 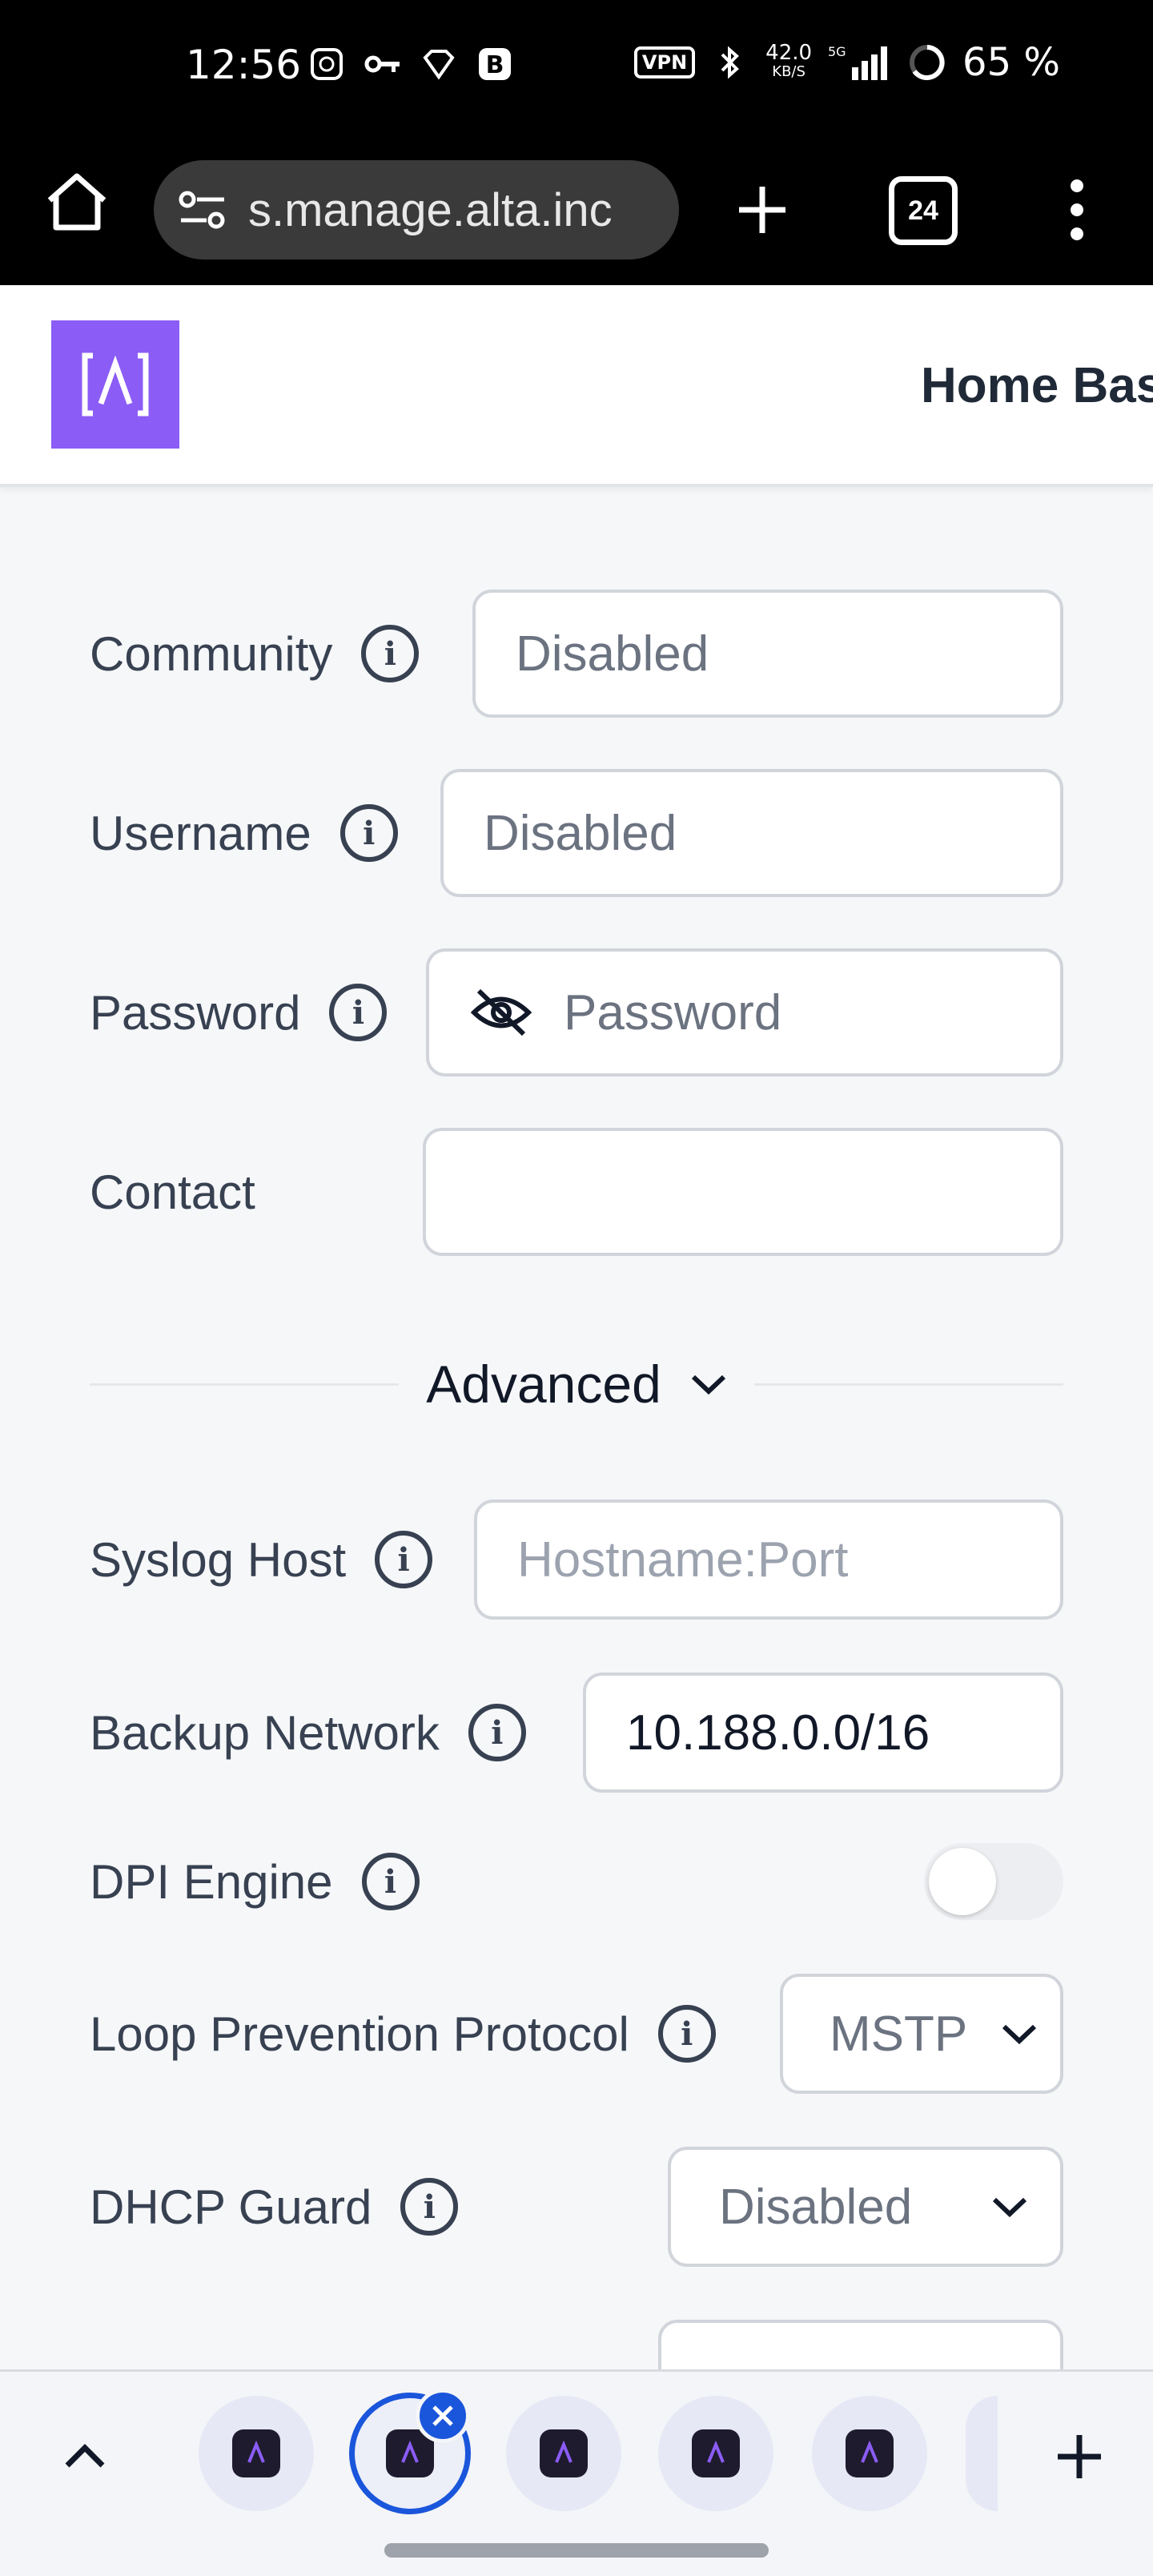 What do you see at coordinates (743, 1192) in the screenshot?
I see `contact-field` at bounding box center [743, 1192].